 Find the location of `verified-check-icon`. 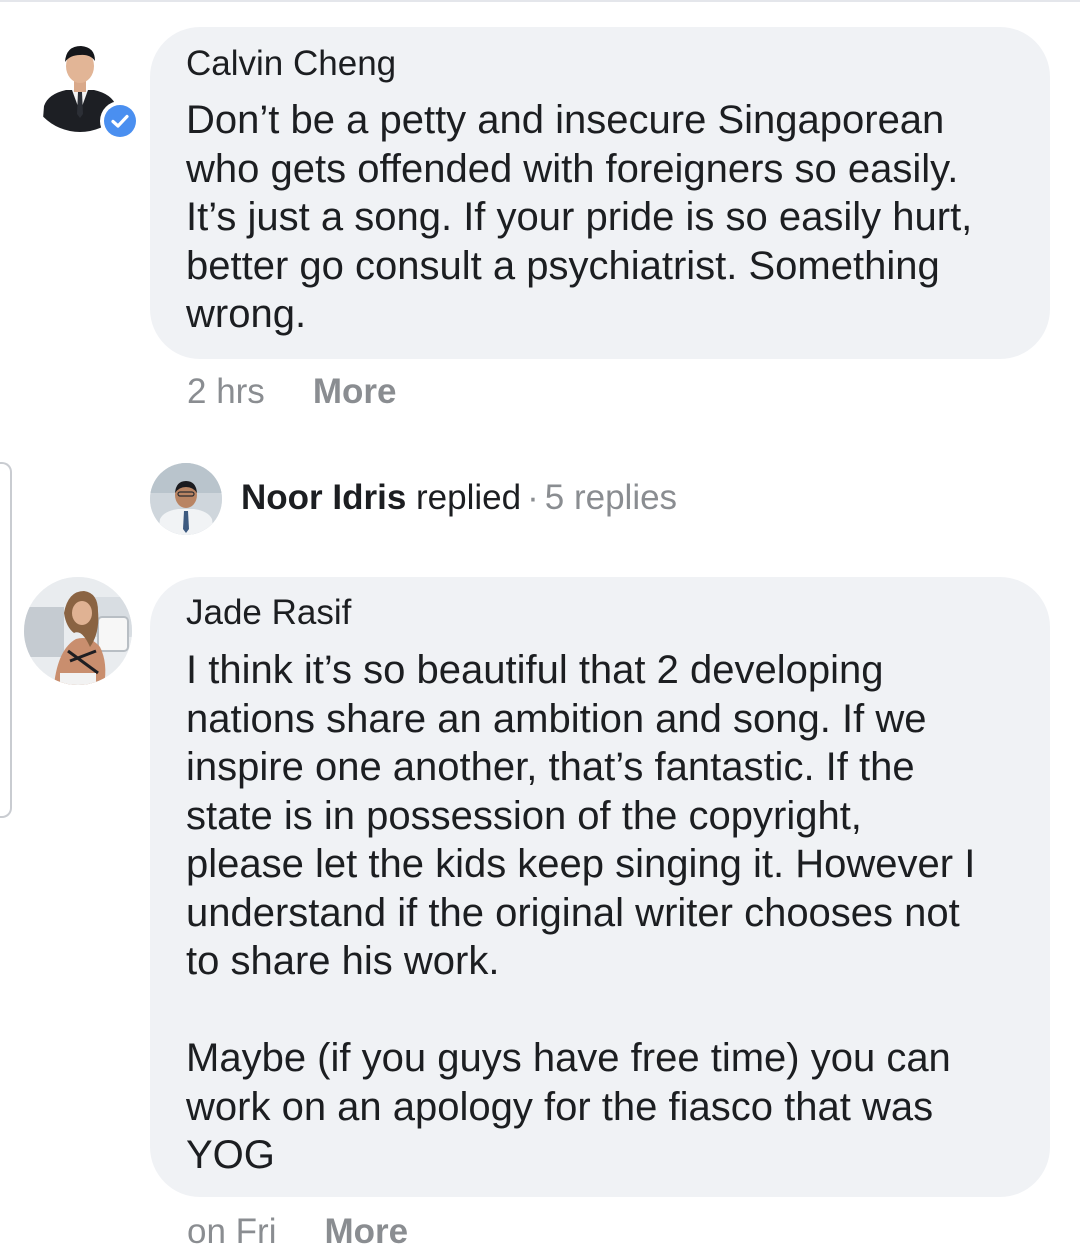

verified-check-icon is located at coordinates (120, 121).